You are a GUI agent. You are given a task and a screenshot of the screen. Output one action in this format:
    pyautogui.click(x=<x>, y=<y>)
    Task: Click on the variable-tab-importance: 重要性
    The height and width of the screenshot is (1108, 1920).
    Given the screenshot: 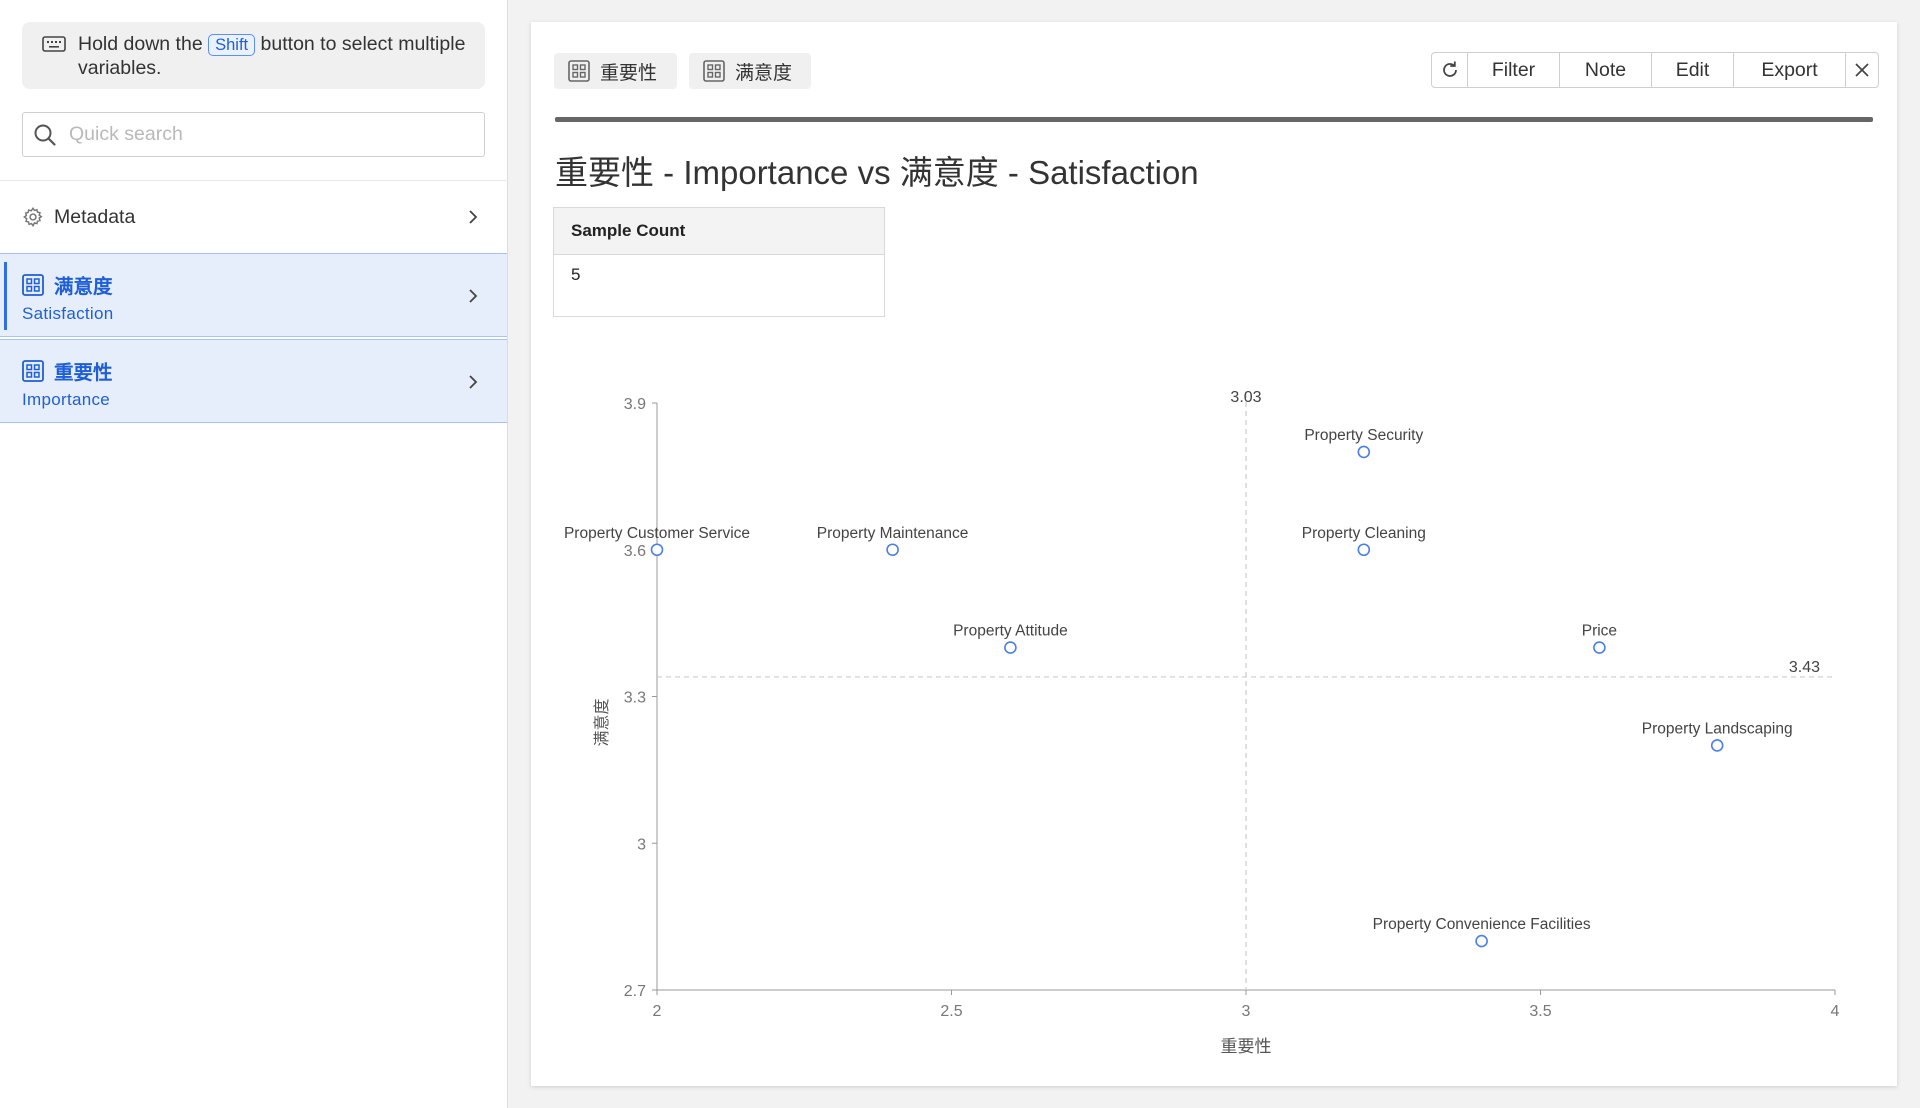 What is the action you would take?
    pyautogui.click(x=615, y=71)
    